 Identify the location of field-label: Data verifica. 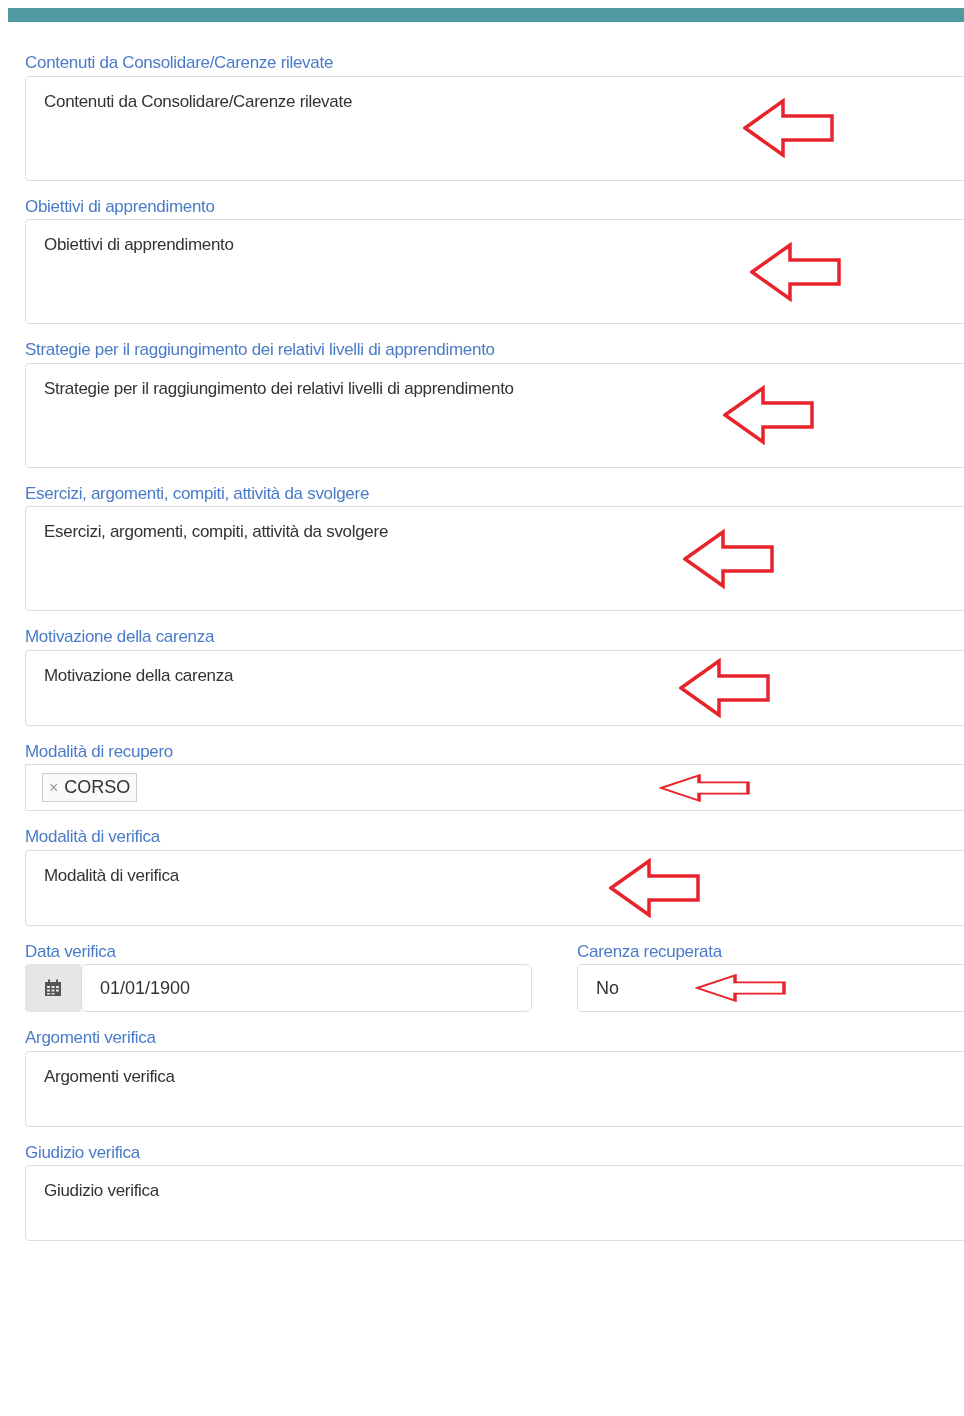
(70, 951).